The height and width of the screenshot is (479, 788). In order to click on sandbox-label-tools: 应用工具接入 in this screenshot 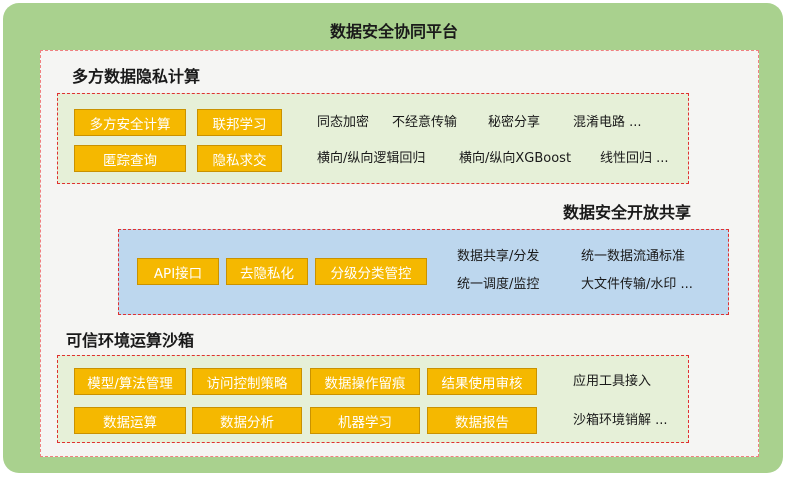, I will do `click(612, 381)`.